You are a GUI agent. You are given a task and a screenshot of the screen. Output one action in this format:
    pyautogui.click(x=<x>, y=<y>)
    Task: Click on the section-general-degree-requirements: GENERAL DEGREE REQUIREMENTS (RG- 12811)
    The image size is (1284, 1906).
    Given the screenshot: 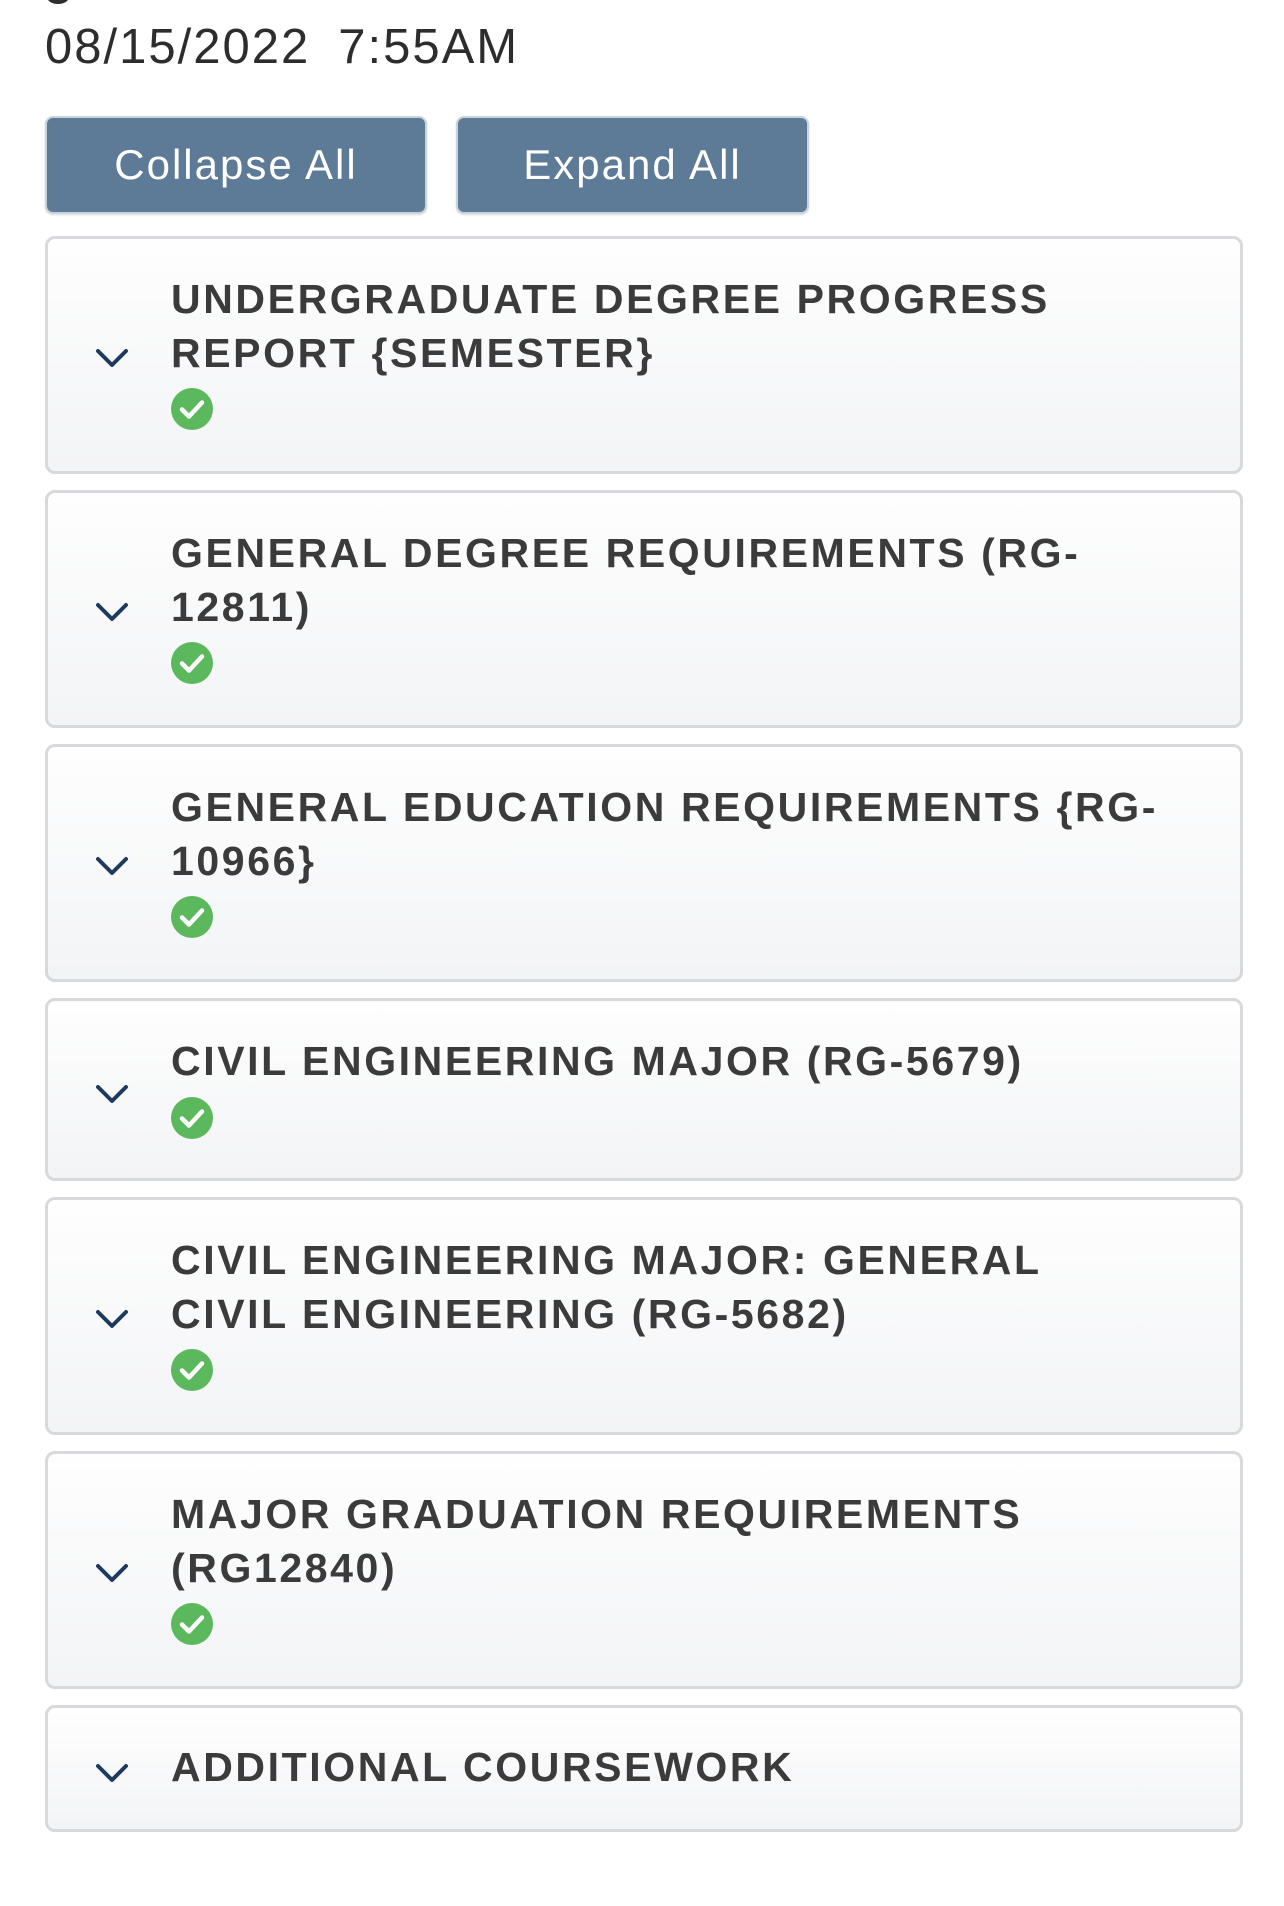 What is the action you would take?
    pyautogui.click(x=644, y=609)
    